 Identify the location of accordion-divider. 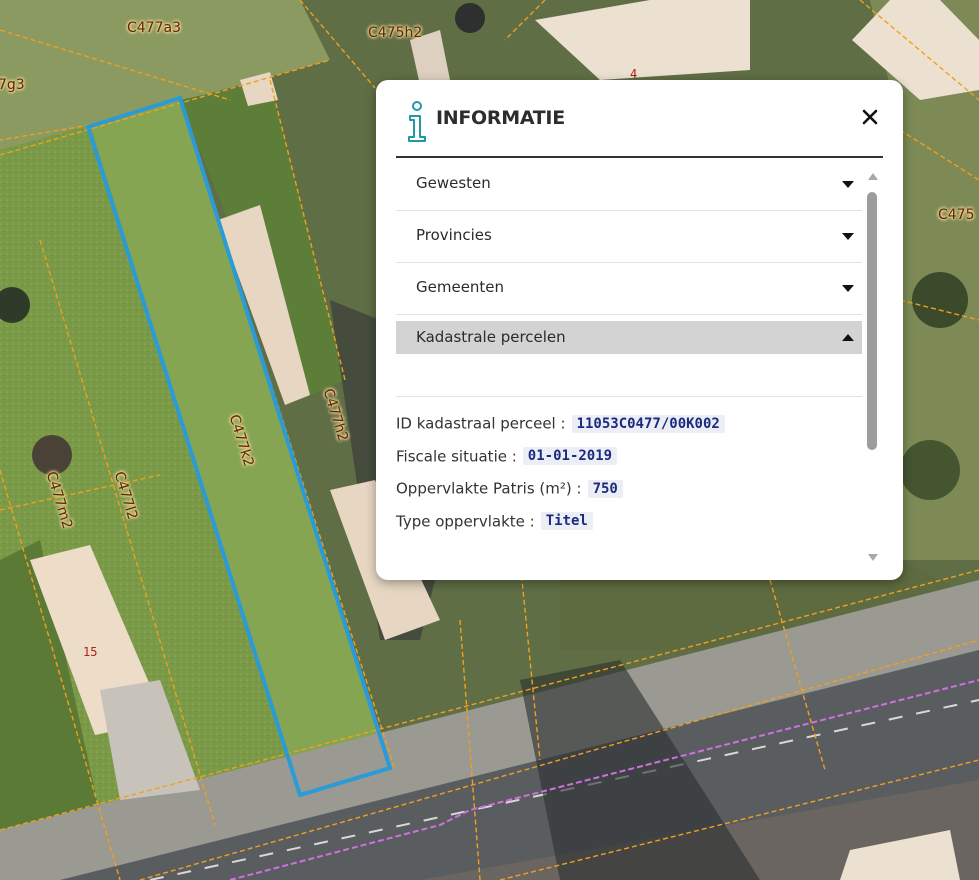
(629, 375).